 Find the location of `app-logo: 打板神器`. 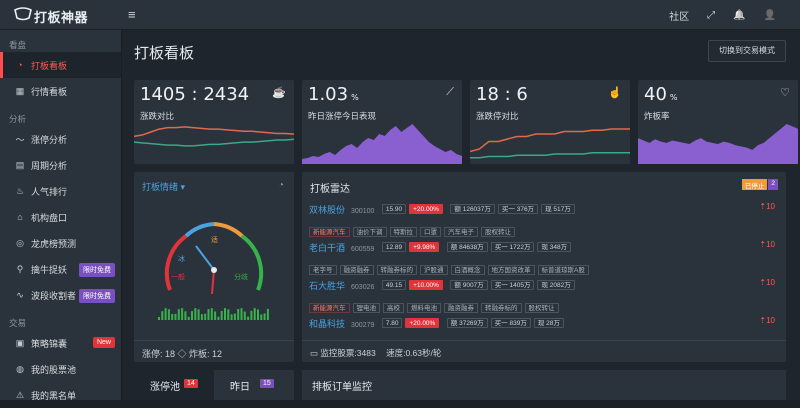

app-logo: 打板神器 is located at coordinates (61, 16).